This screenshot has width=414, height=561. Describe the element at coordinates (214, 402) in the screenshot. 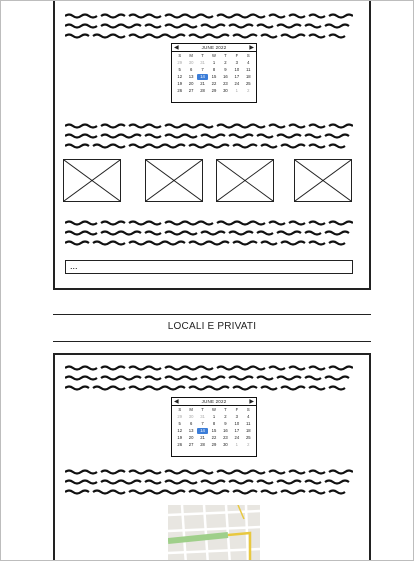

I see `date-picker-header: ◀ JUNE 2022 ▶` at that location.